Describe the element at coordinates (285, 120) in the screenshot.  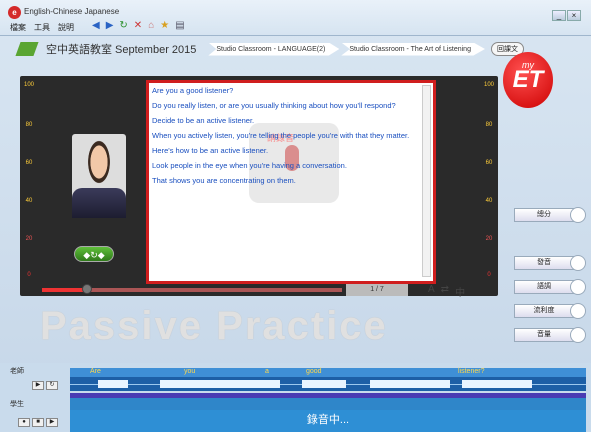
I see `transcript-line: Decide to be an active listener.` at that location.